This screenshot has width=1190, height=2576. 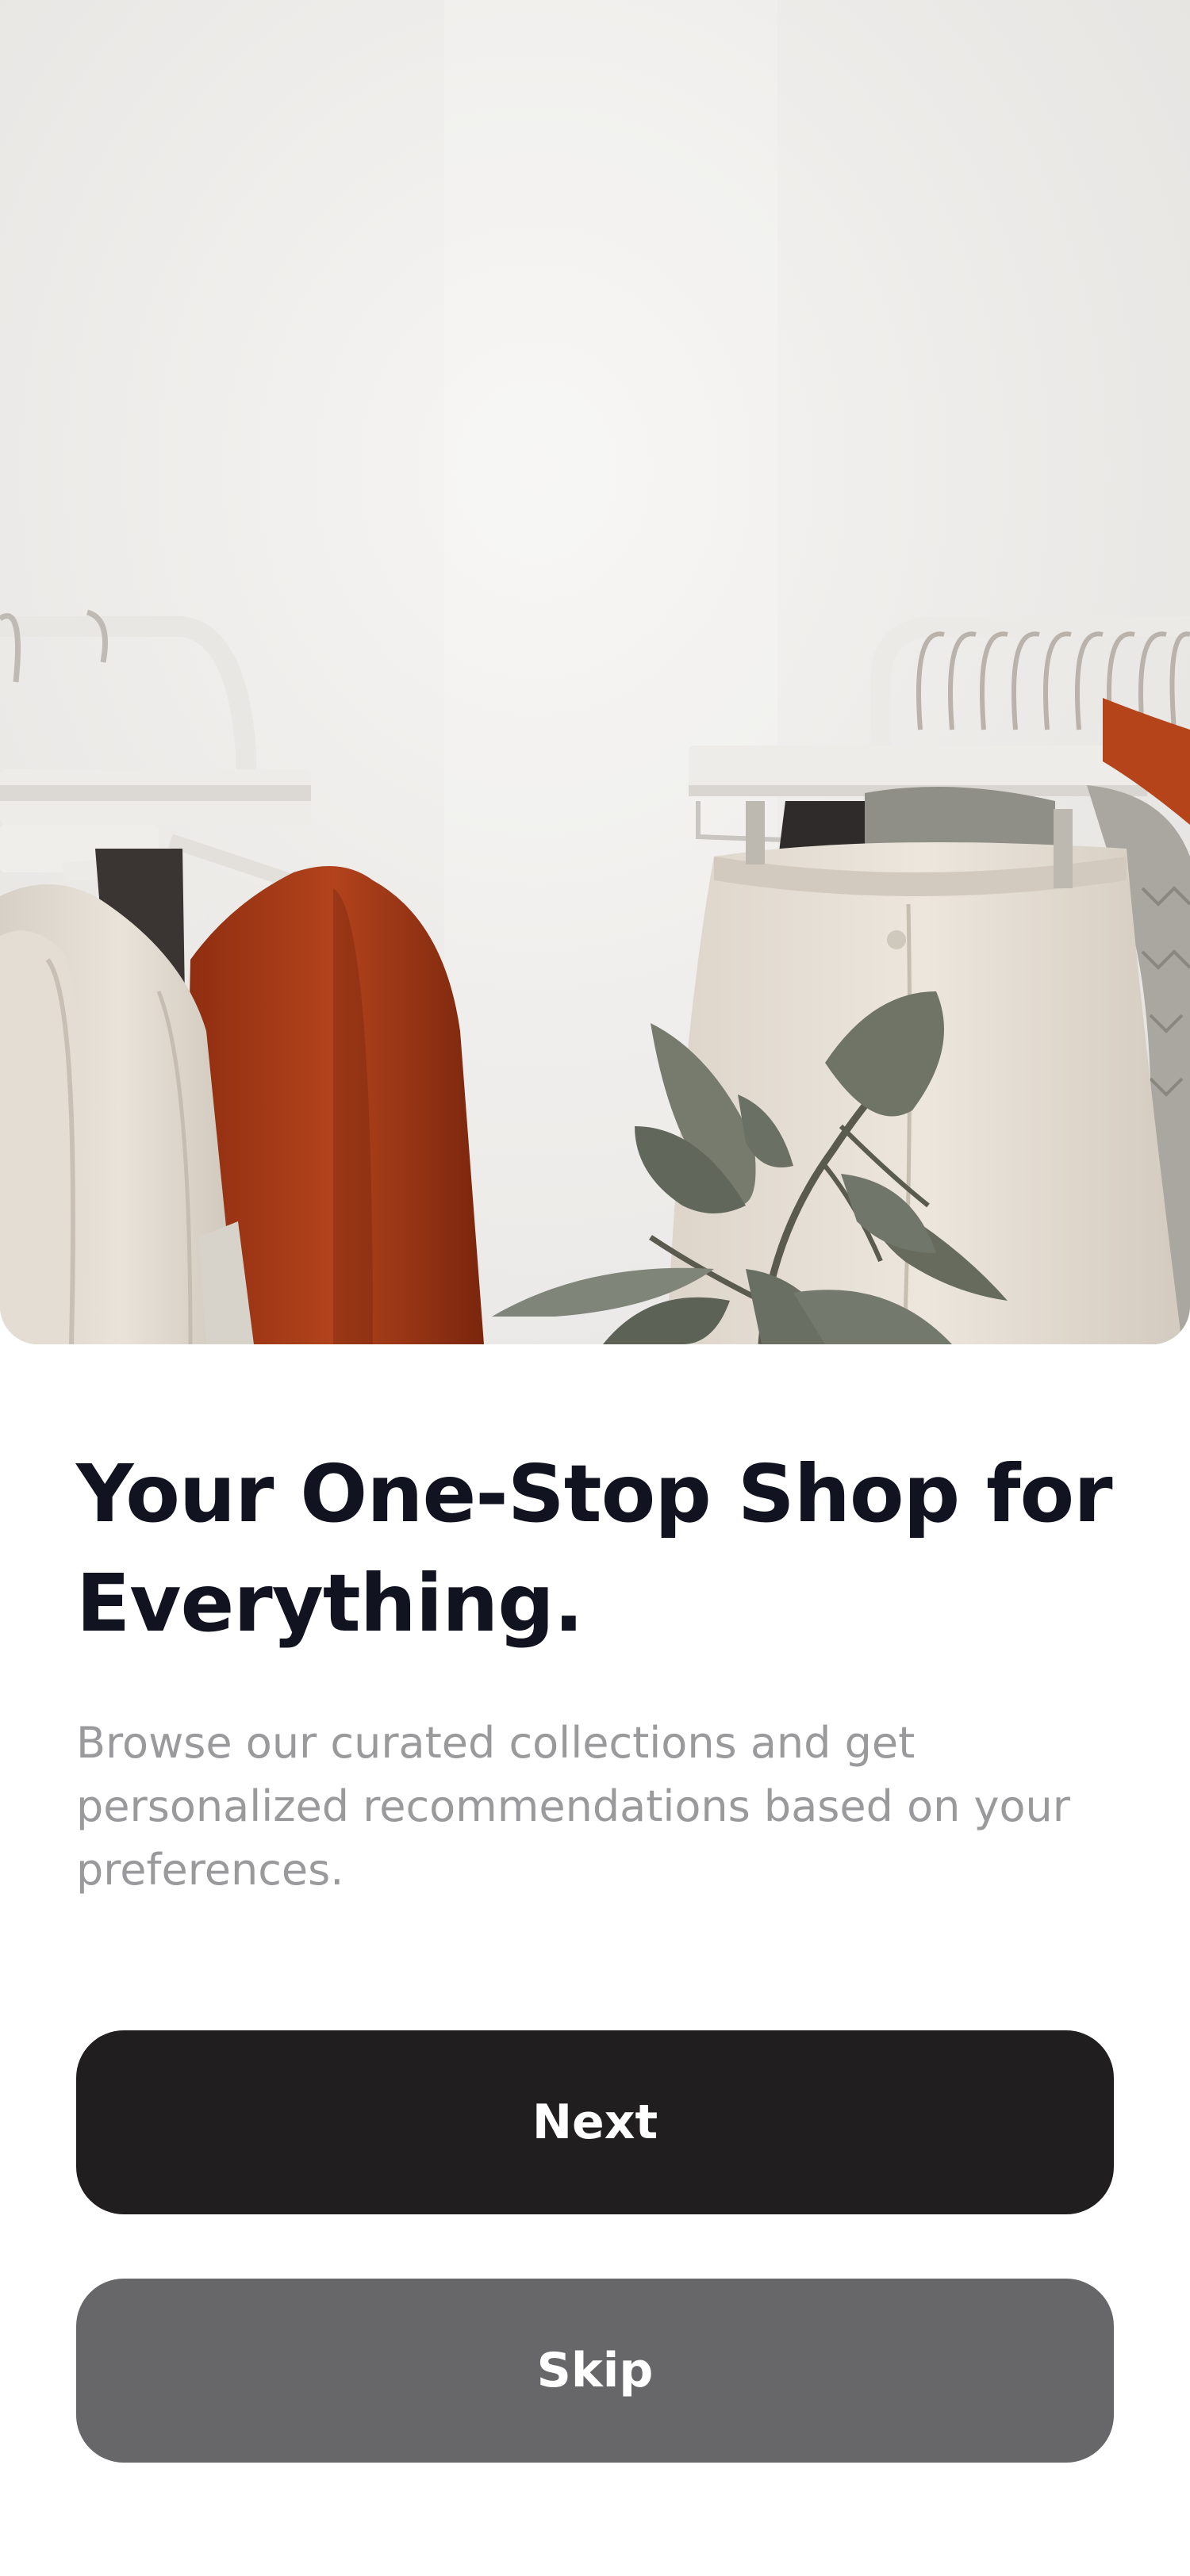 What do you see at coordinates (595, 2371) in the screenshot?
I see `skip-button: Skip` at bounding box center [595, 2371].